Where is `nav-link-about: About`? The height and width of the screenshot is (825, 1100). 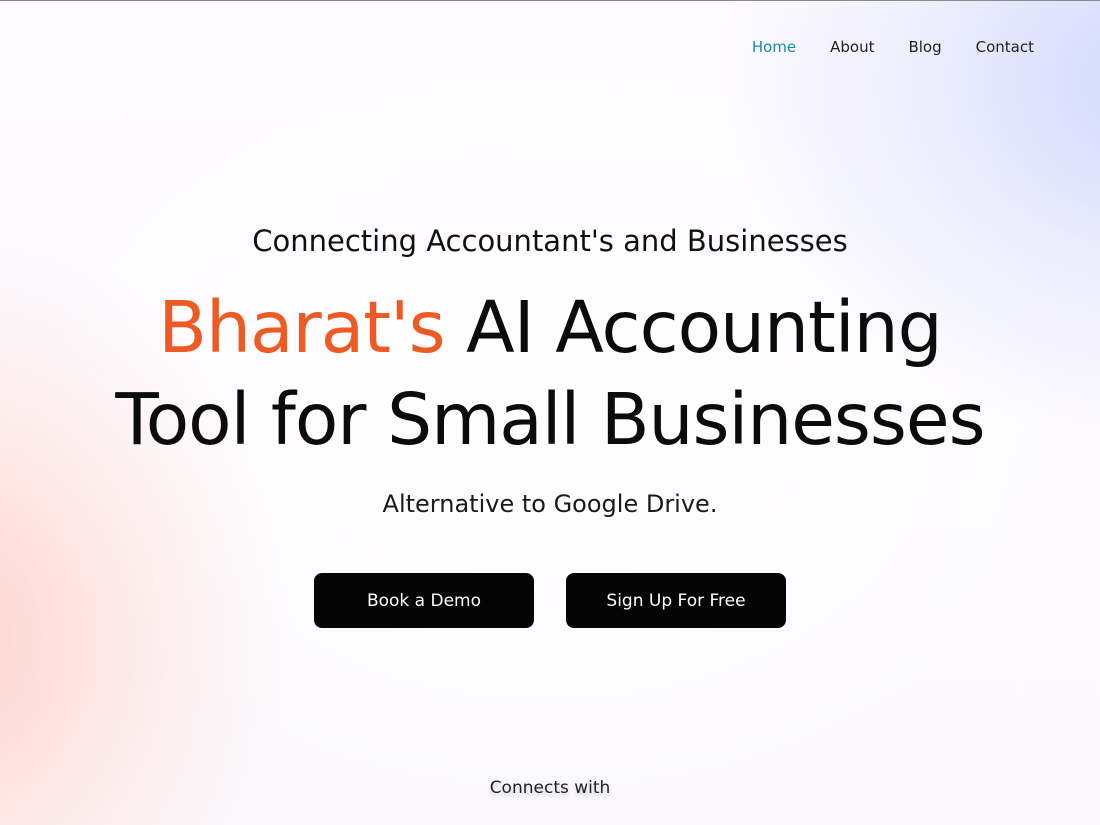 nav-link-about: About is located at coordinates (852, 47).